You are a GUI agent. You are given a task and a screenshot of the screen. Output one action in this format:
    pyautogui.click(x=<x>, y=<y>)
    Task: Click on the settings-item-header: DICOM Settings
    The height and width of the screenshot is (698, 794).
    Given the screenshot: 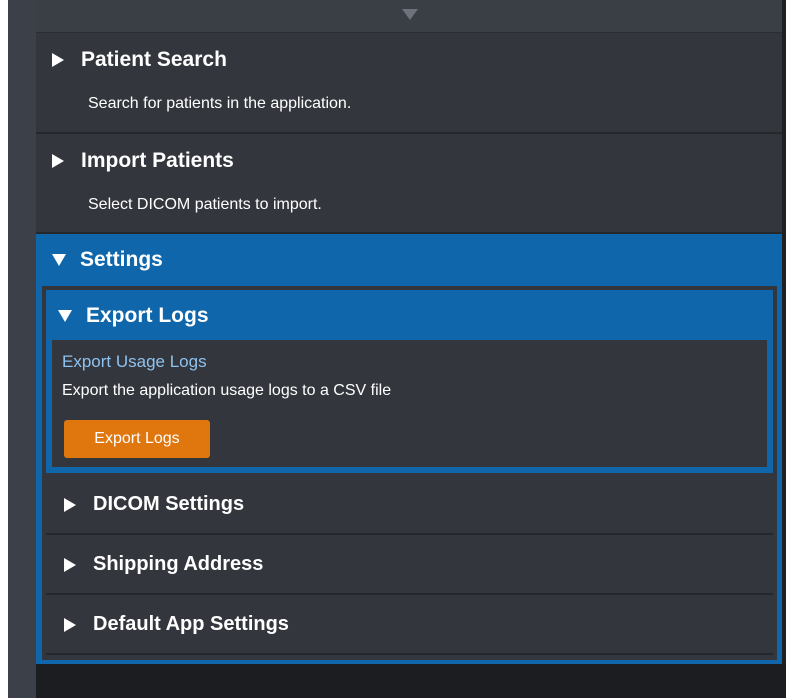 What is the action you would take?
    pyautogui.click(x=154, y=504)
    